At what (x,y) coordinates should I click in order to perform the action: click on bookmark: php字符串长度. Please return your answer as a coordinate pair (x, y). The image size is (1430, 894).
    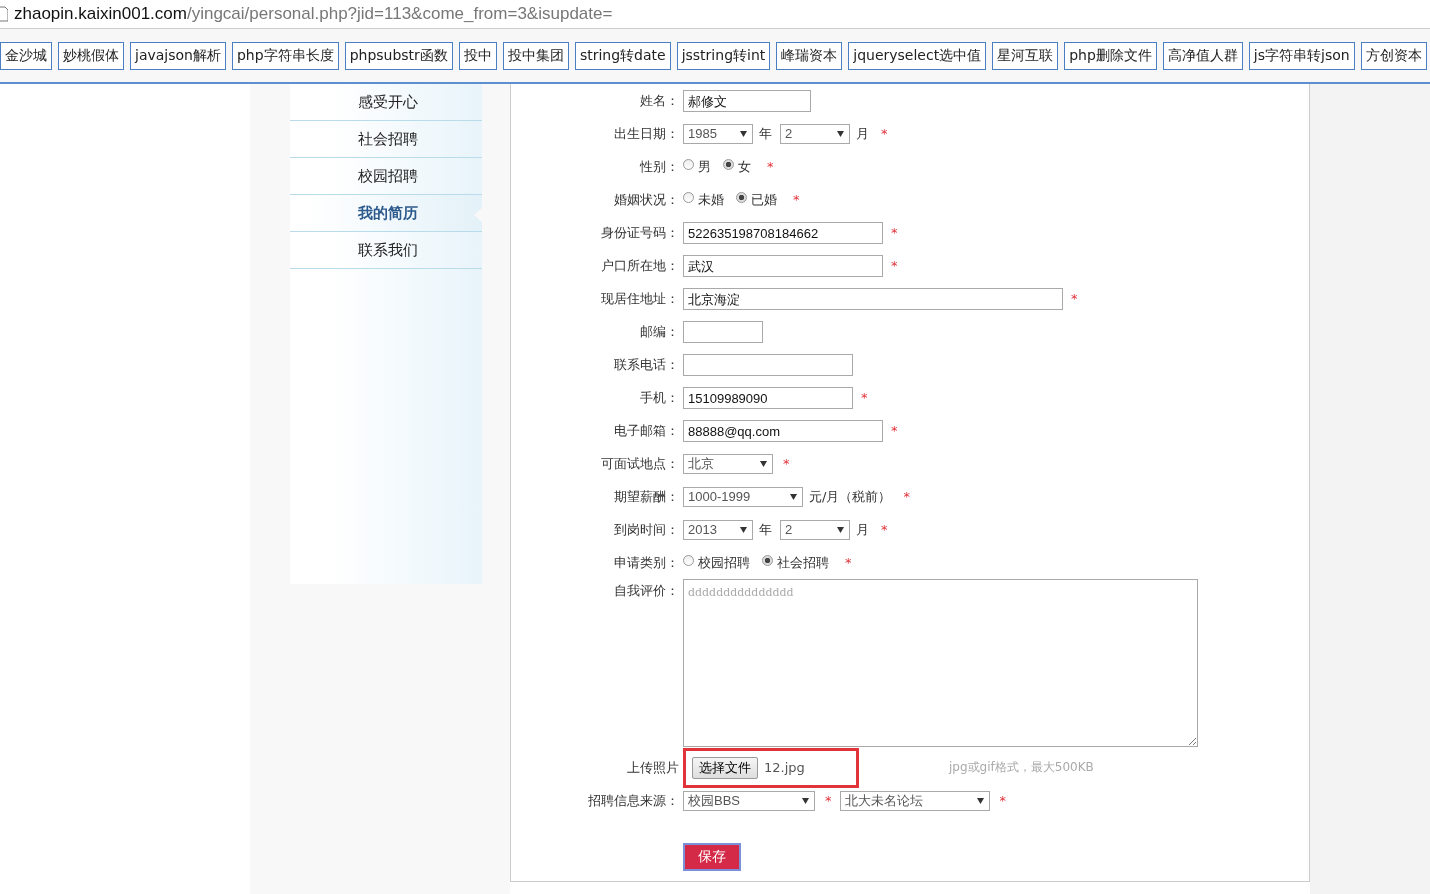
    Looking at the image, I should click on (285, 55).